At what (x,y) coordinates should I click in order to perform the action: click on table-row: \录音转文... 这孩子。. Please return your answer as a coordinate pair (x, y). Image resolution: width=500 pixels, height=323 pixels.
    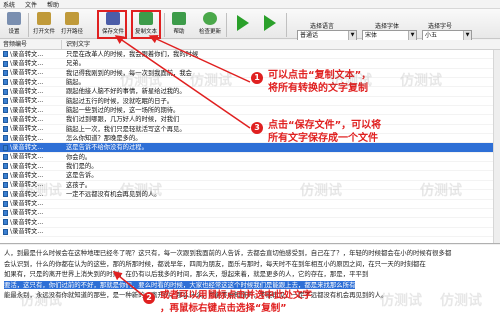
    Looking at the image, I should click on (250, 186).